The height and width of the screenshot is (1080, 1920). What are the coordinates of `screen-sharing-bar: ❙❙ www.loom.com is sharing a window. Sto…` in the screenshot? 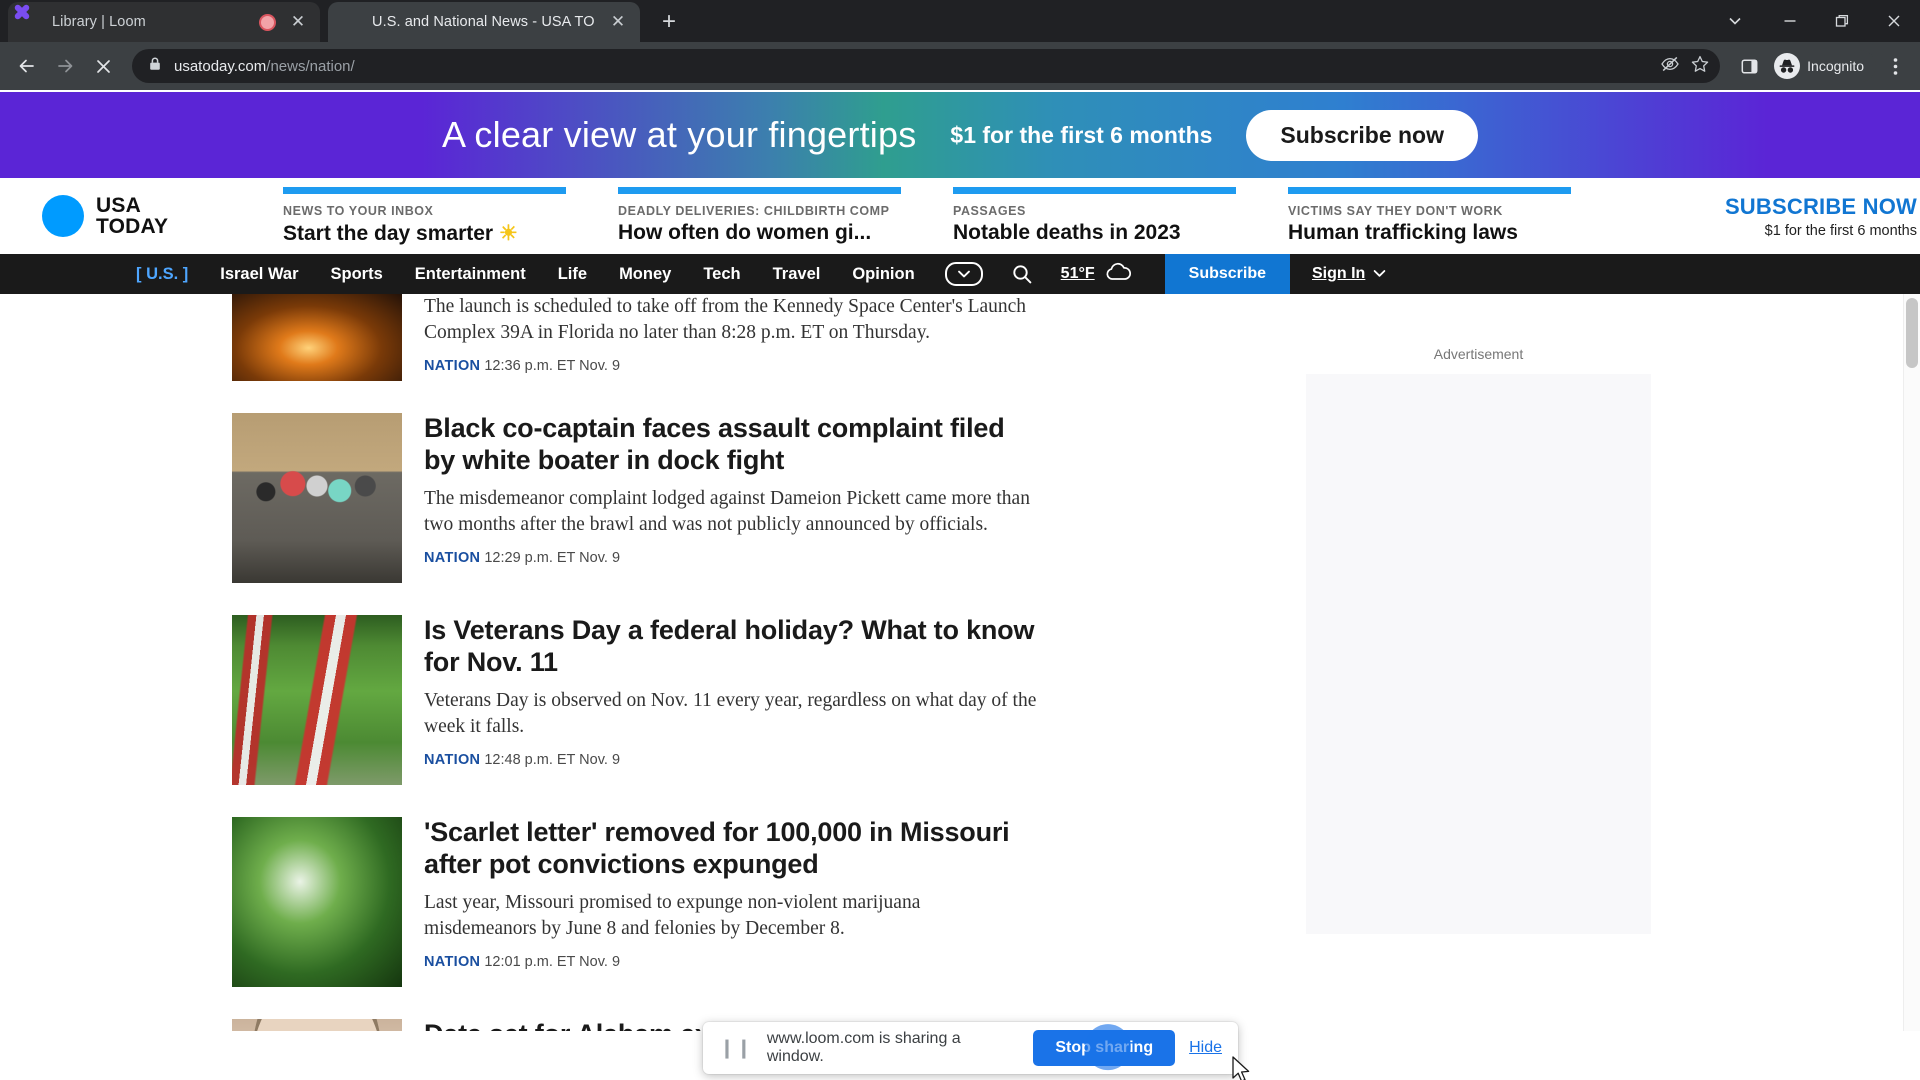 It's located at (976, 1051).